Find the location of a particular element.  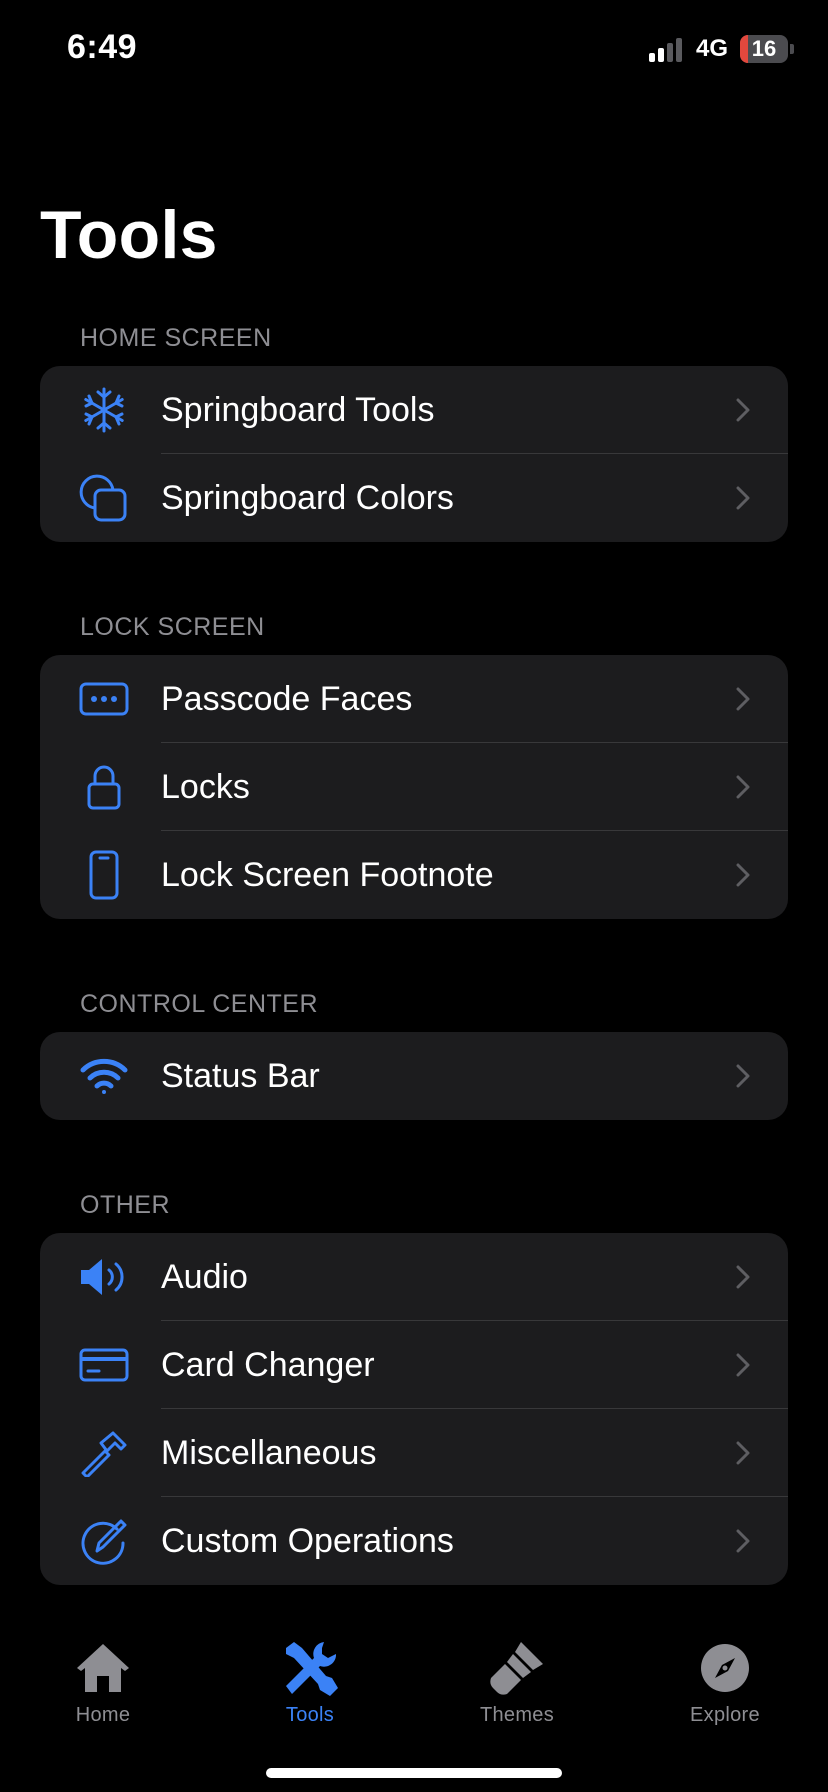

row-label: Card Changer is located at coordinates (268, 1364).